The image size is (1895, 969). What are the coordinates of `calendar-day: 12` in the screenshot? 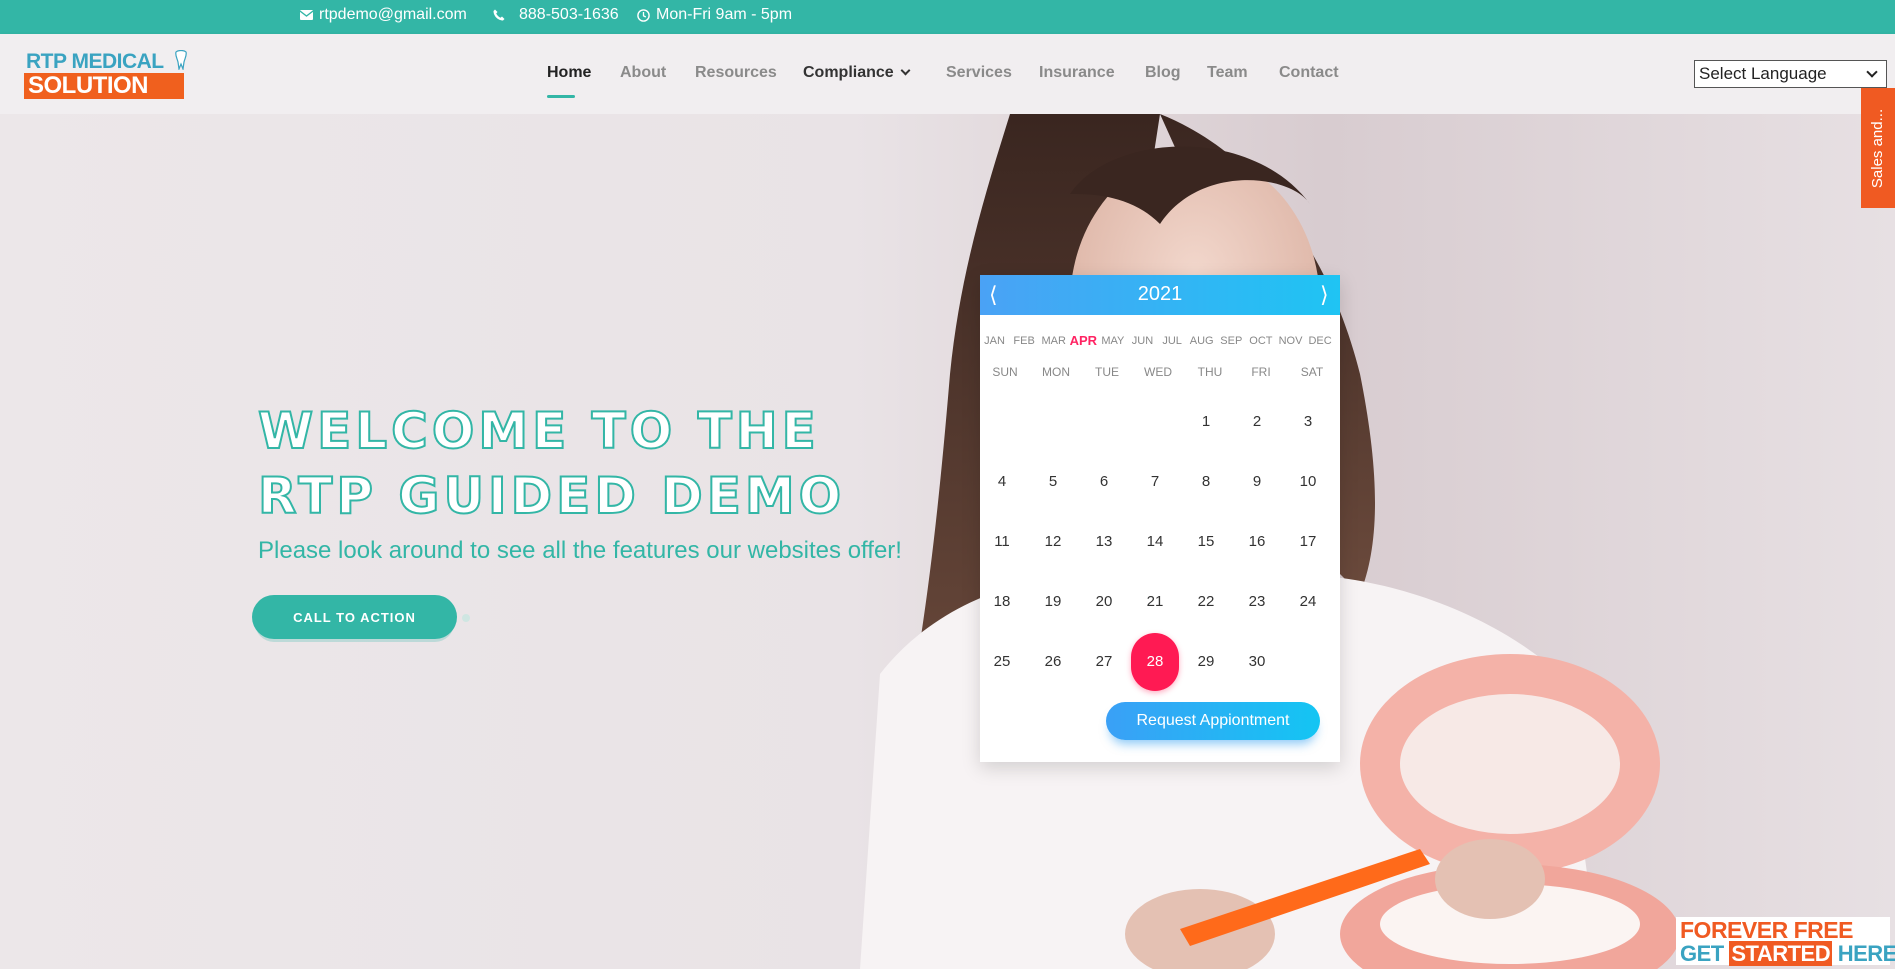 It's located at (1053, 541).